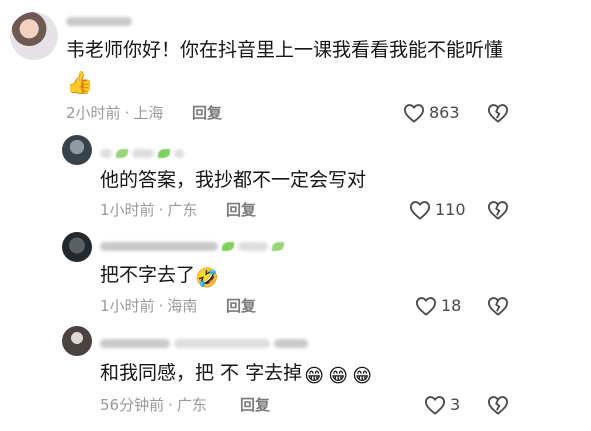 This screenshot has height=431, width=591. Describe the element at coordinates (438, 306) in the screenshot. I see `like-button: 18` at that location.